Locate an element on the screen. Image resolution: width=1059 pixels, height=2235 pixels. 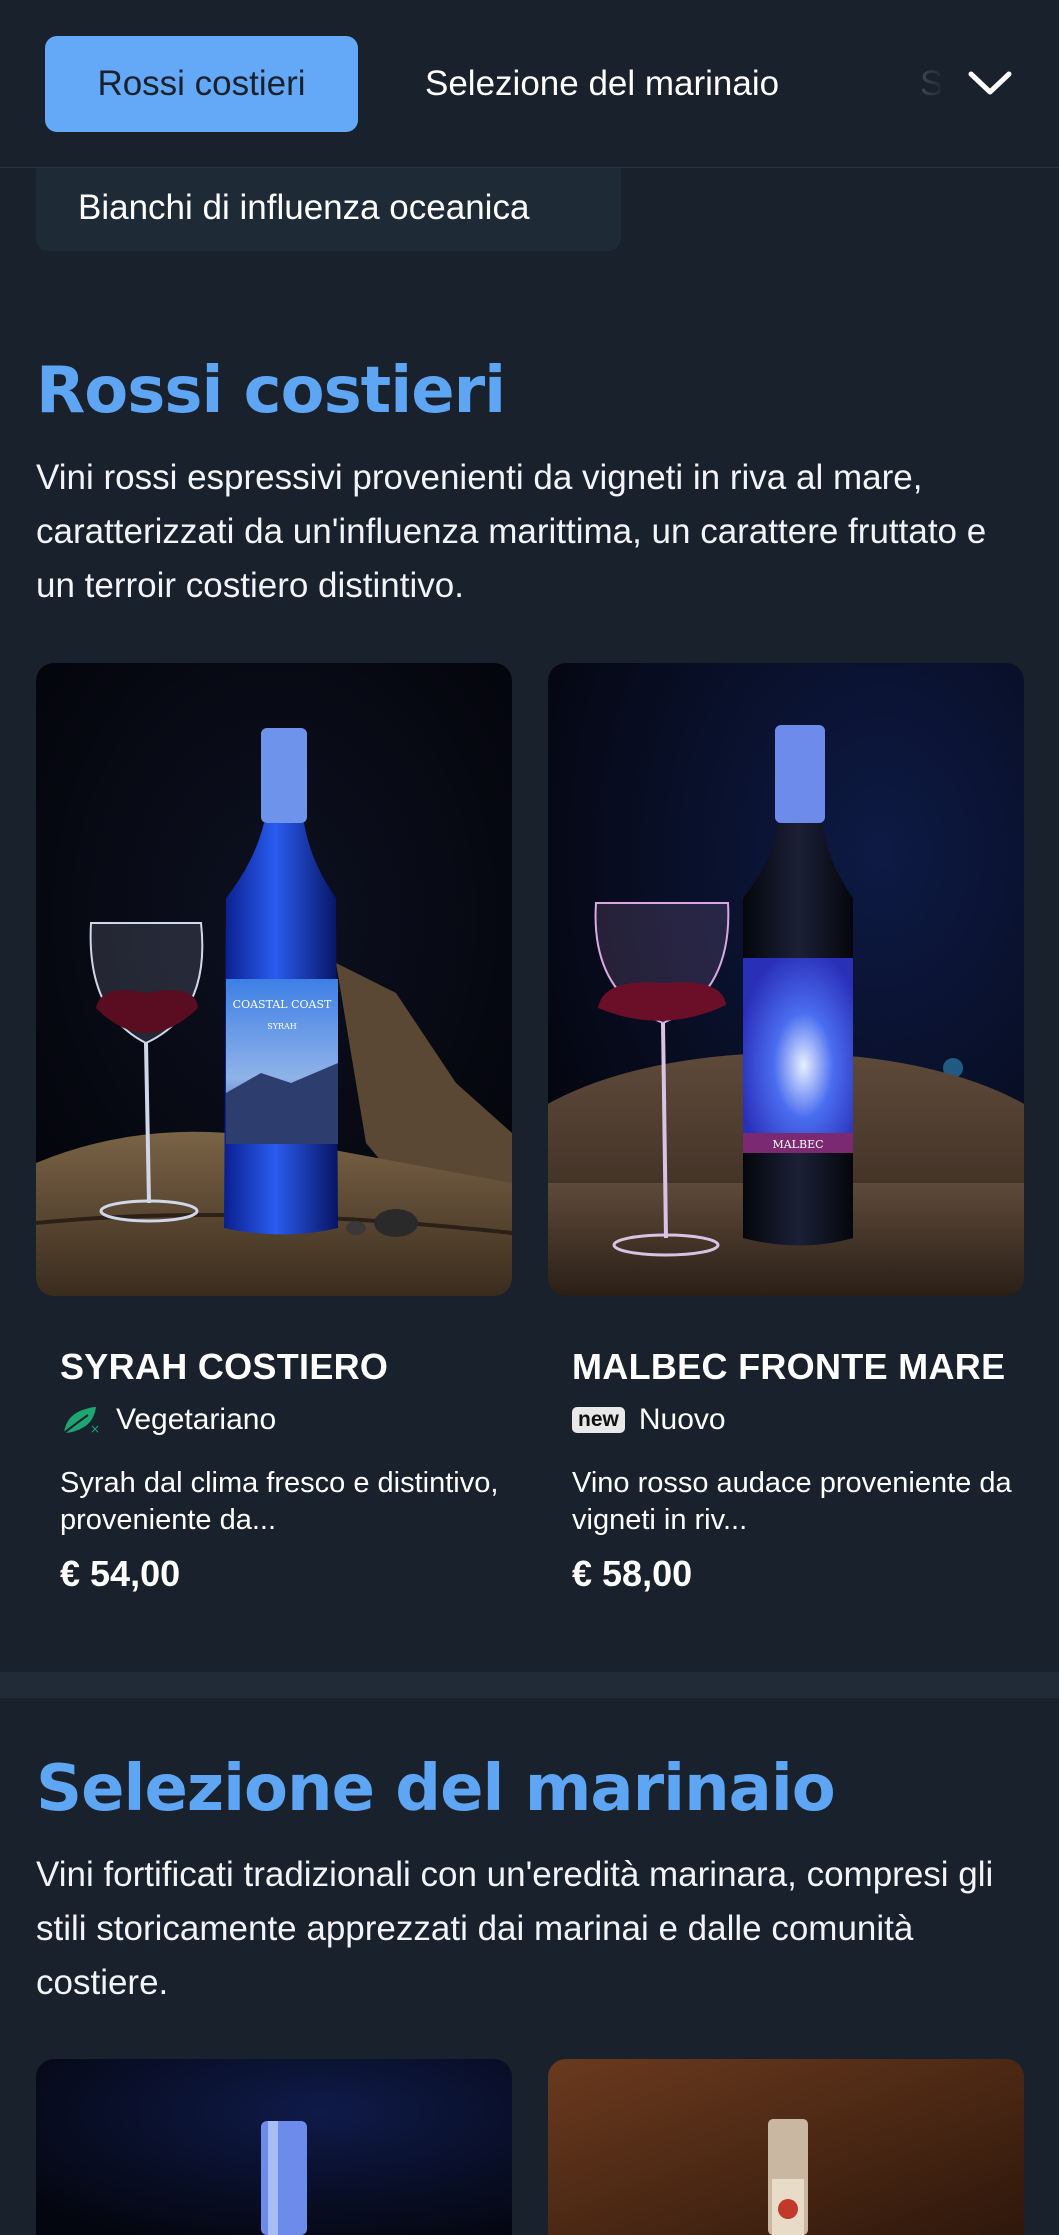
chevron-down-icon is located at coordinates (990, 83).